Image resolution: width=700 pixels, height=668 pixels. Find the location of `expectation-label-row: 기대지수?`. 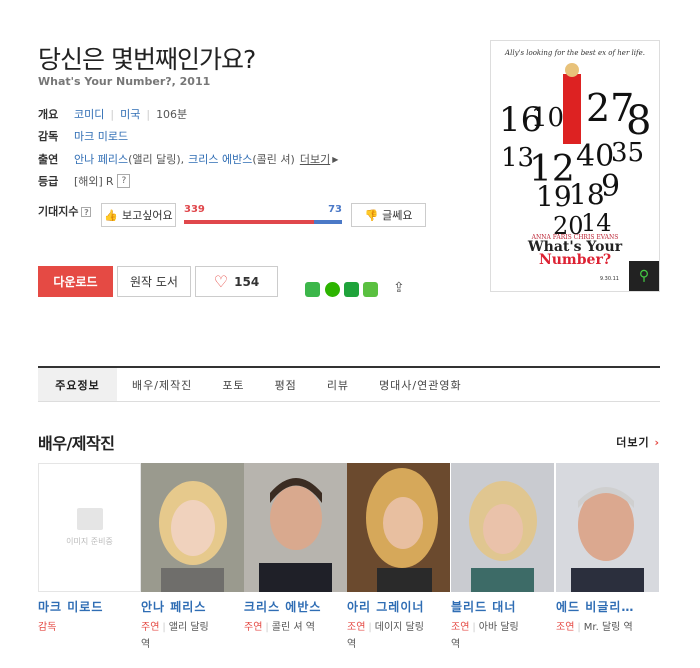

expectation-label-row: 기대지수? is located at coordinates (68, 211).